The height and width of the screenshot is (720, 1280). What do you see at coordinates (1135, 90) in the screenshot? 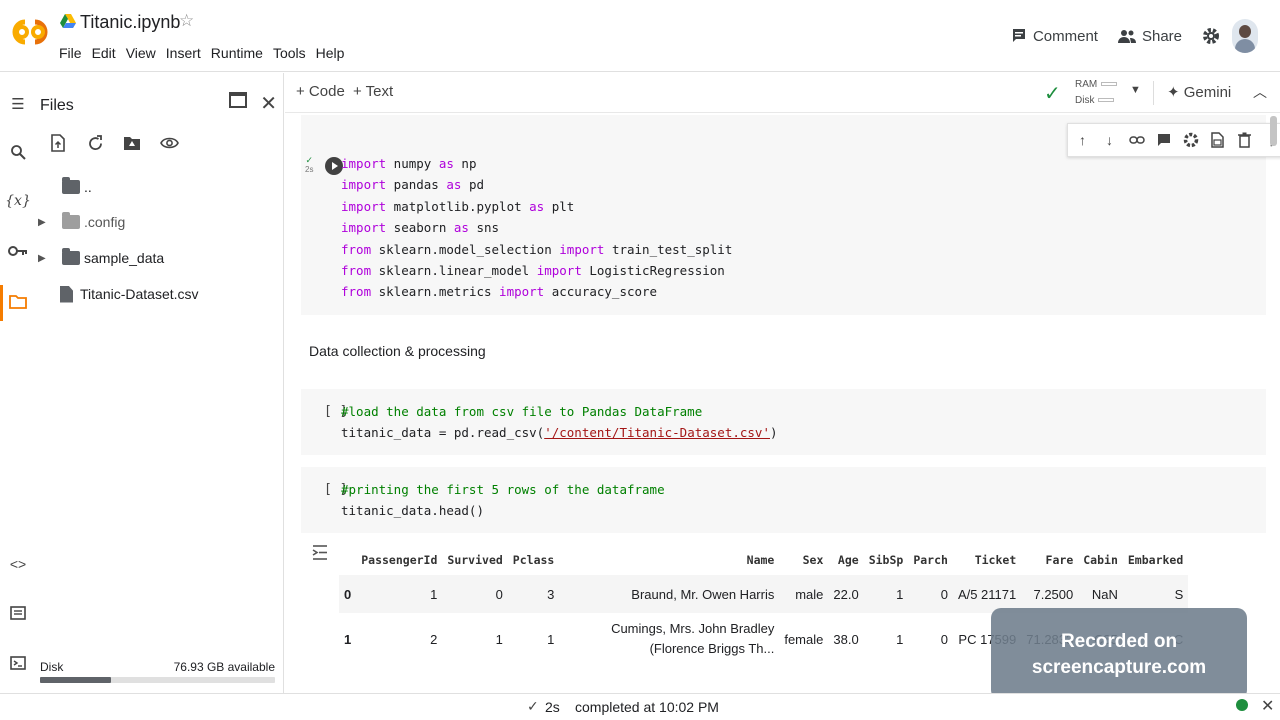
I see `runtime-dropdown-icon: ▼` at bounding box center [1135, 90].